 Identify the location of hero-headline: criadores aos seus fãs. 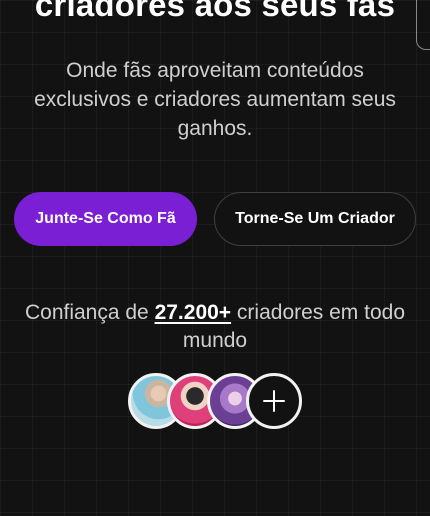
(215, 11).